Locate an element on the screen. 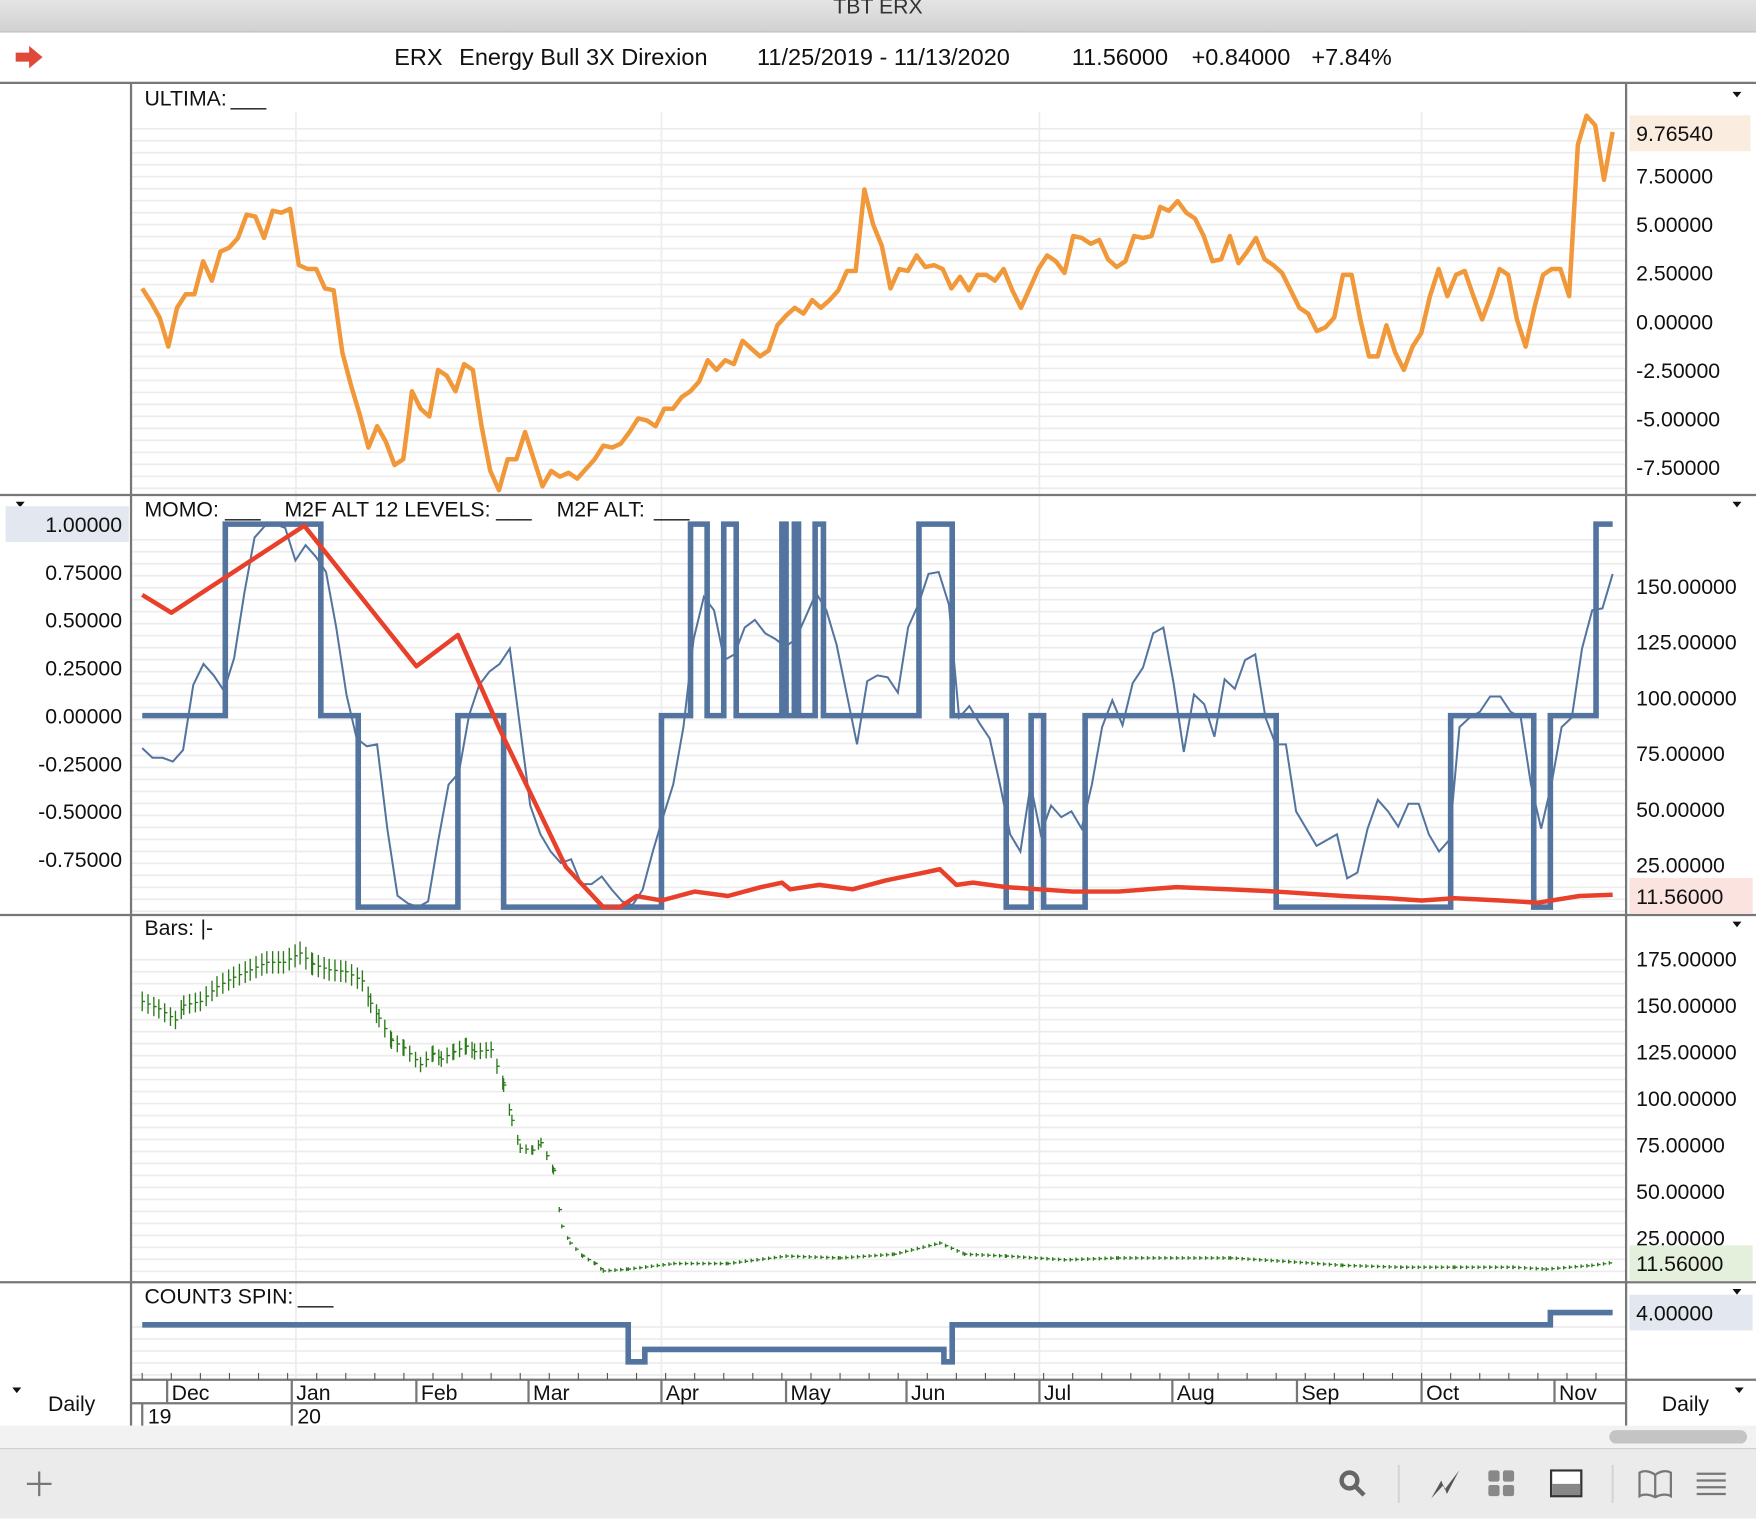 Image resolution: width=1756 pixels, height=1519 pixels. bars-legend-label: Bars: is located at coordinates (169, 928).